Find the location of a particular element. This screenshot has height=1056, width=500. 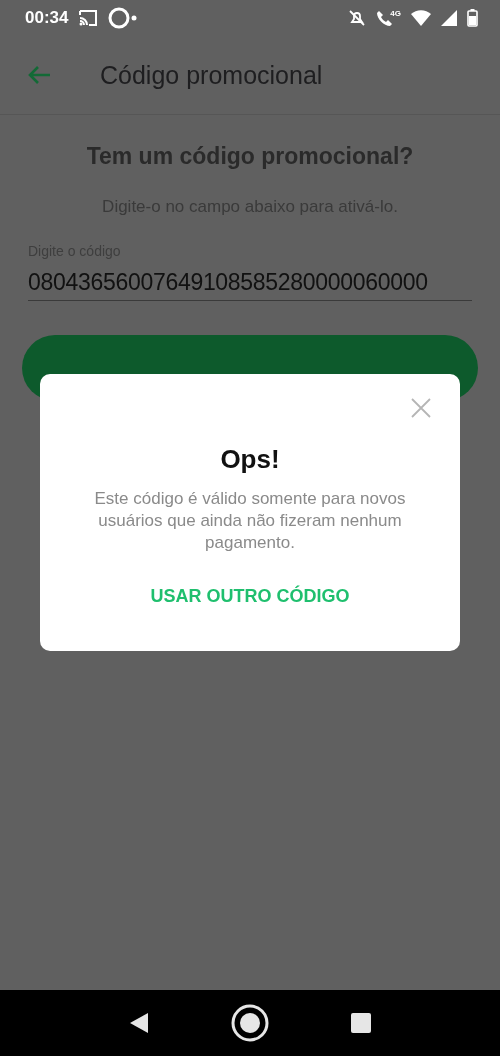

screen-title: Código promocional is located at coordinates (211, 75).